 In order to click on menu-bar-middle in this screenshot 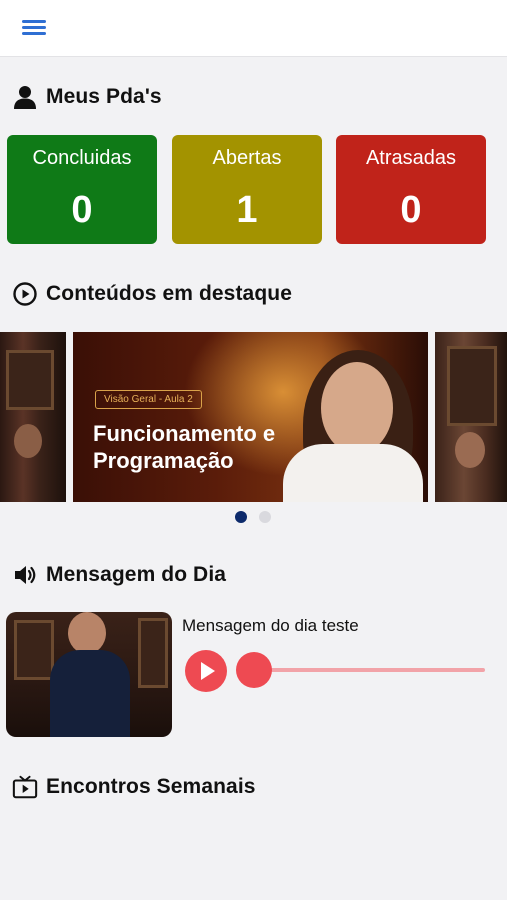, I will do `click(34, 27)`.